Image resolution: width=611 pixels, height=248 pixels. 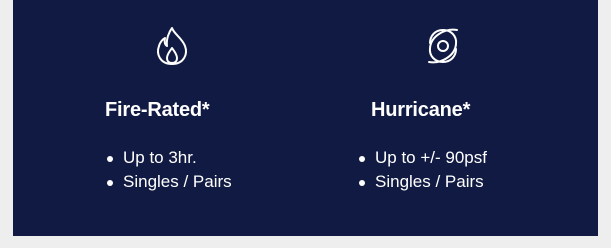 What do you see at coordinates (172, 46) in the screenshot?
I see `flame-icon` at bounding box center [172, 46].